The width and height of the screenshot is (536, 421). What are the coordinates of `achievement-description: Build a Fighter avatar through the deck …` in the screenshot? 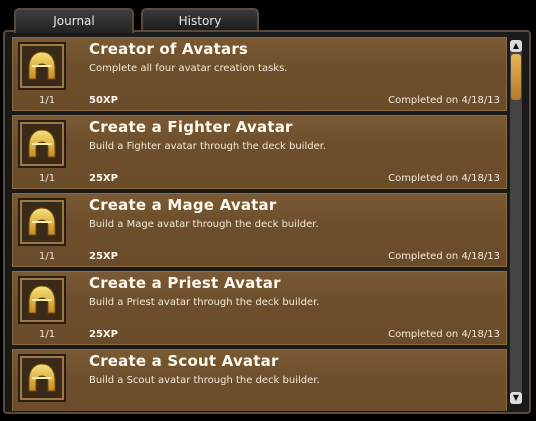 It's located at (208, 146).